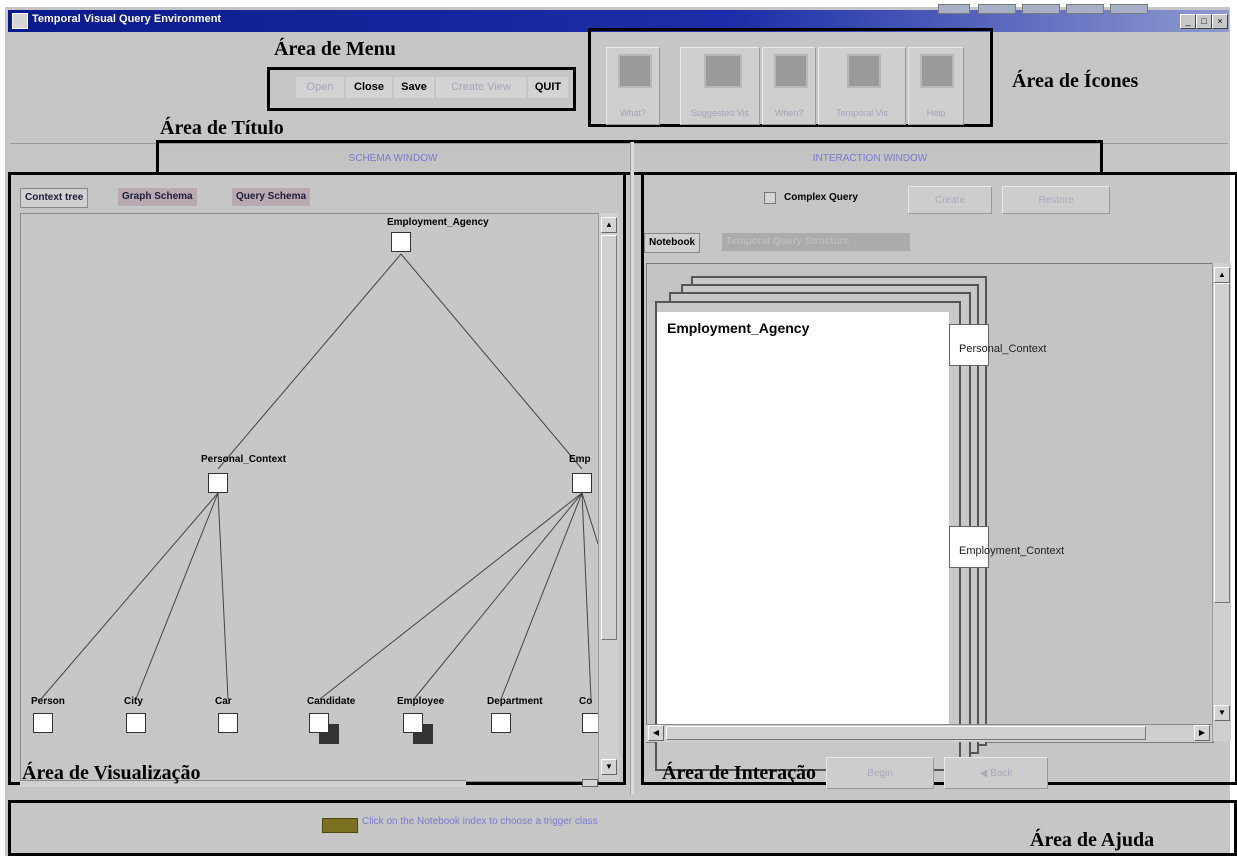 Image resolution: width=1237 pixels, height=856 pixels. What do you see at coordinates (803, 527) in the screenshot?
I see `notebook-page` at bounding box center [803, 527].